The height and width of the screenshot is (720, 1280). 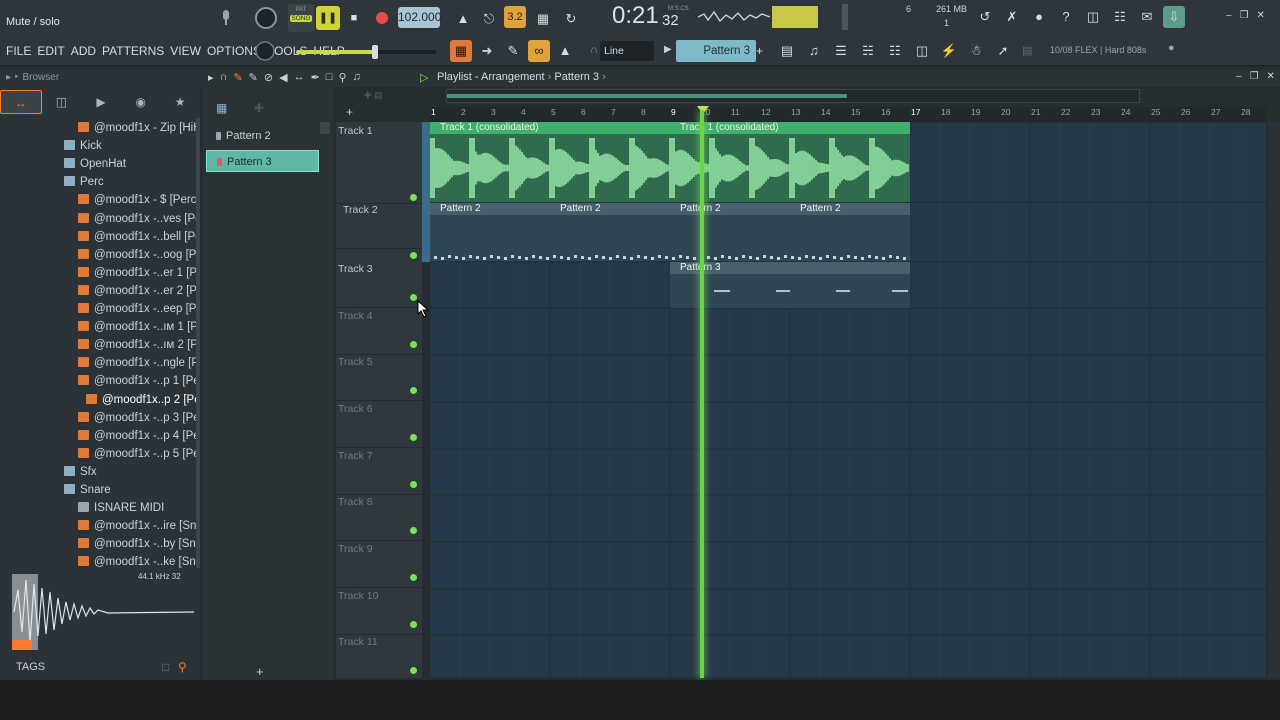 I want to click on paint-tool-icon: ✎, so click(x=253, y=77).